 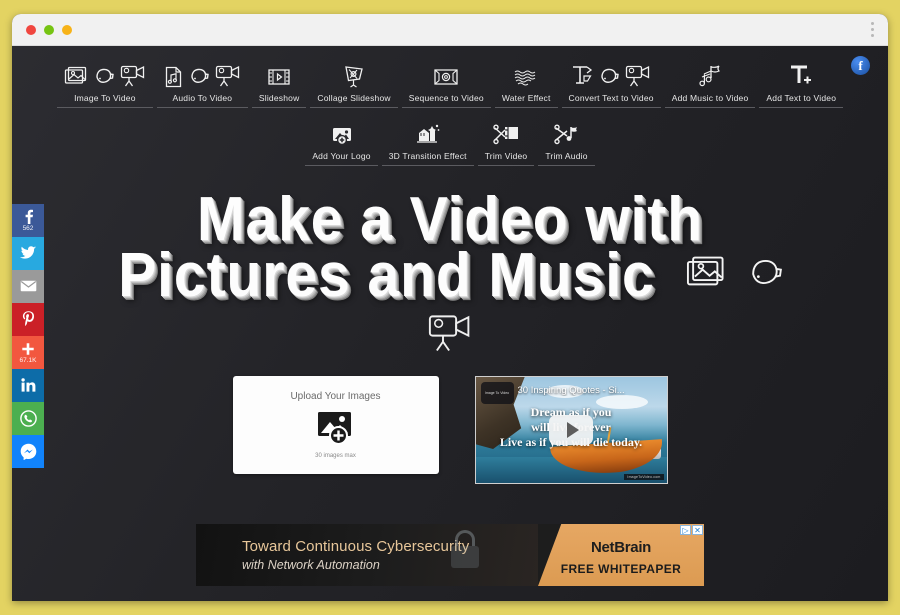 I want to click on collage-icon, so click(x=354, y=77).